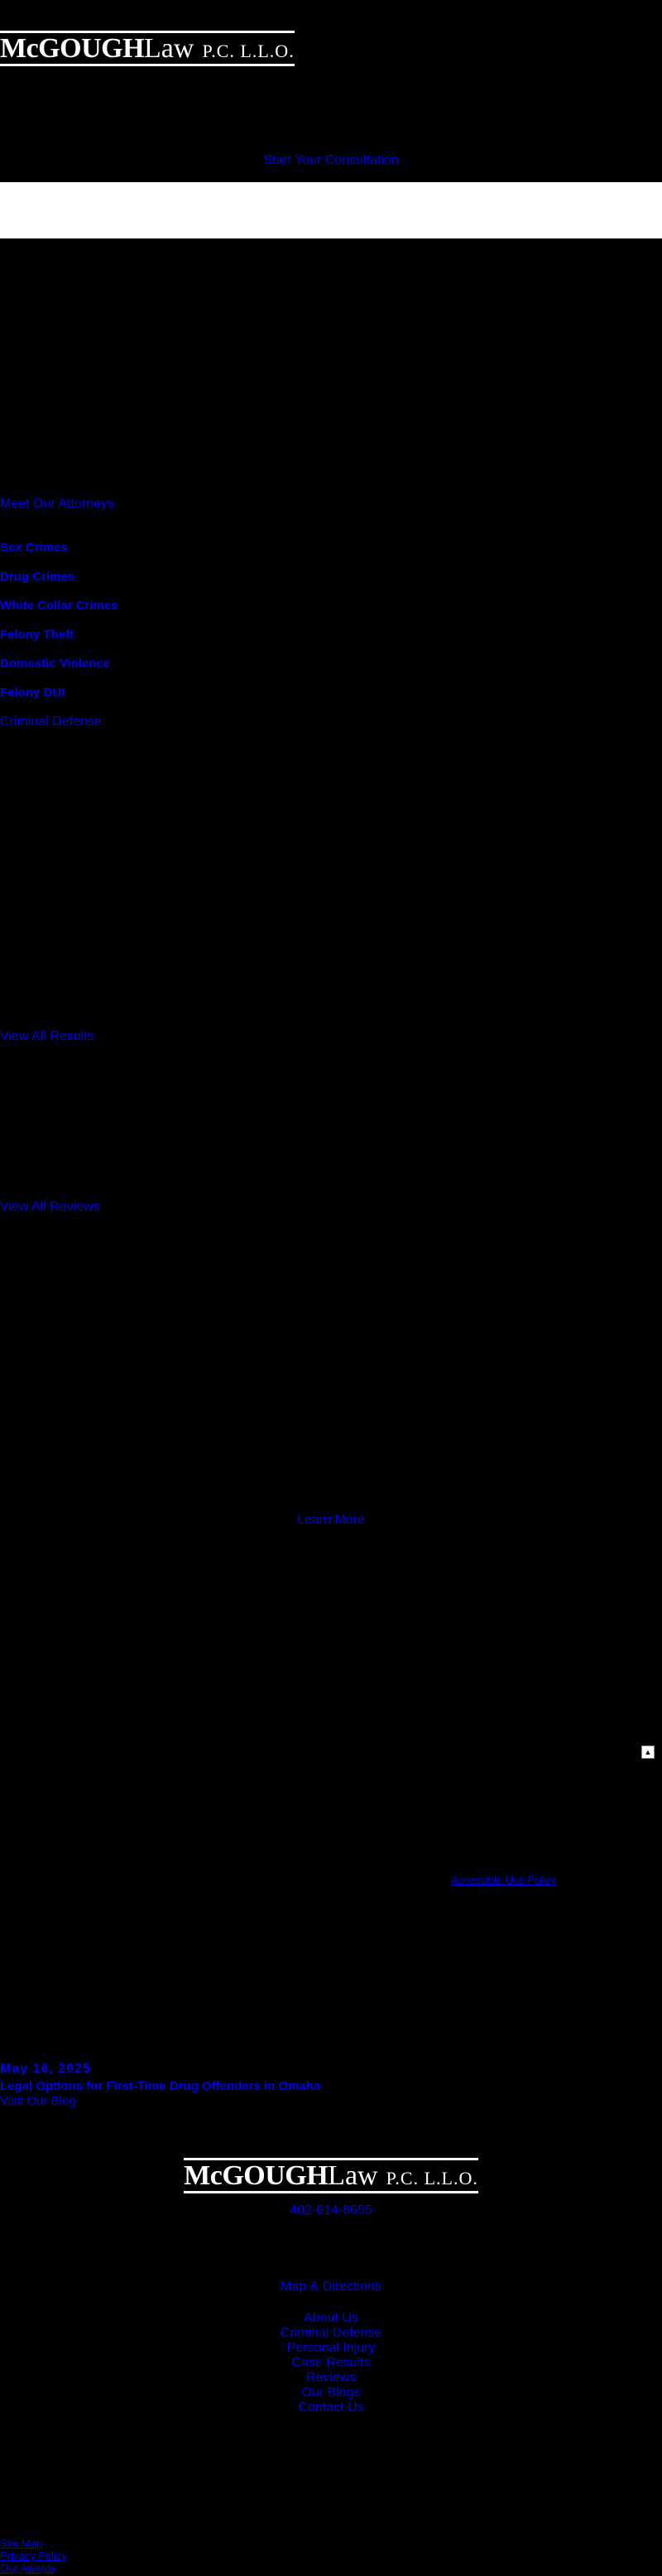  What do you see at coordinates (28, 2568) in the screenshot?
I see `legal-link-label: Our Awards` at bounding box center [28, 2568].